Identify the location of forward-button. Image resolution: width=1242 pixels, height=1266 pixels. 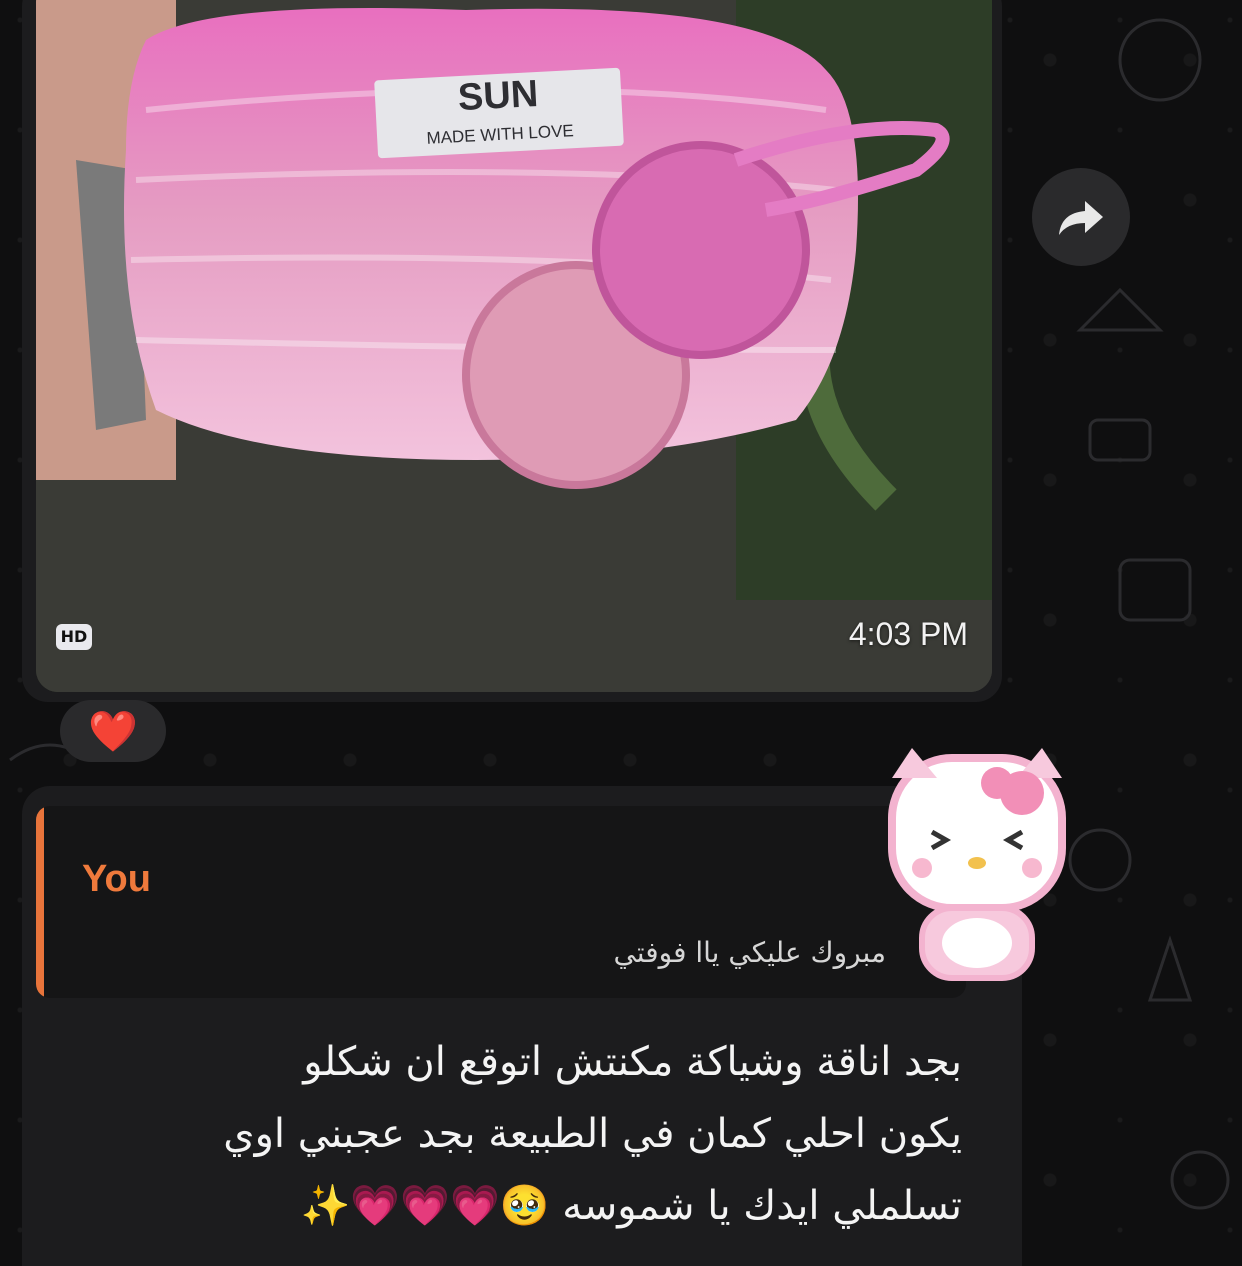
(1081, 217).